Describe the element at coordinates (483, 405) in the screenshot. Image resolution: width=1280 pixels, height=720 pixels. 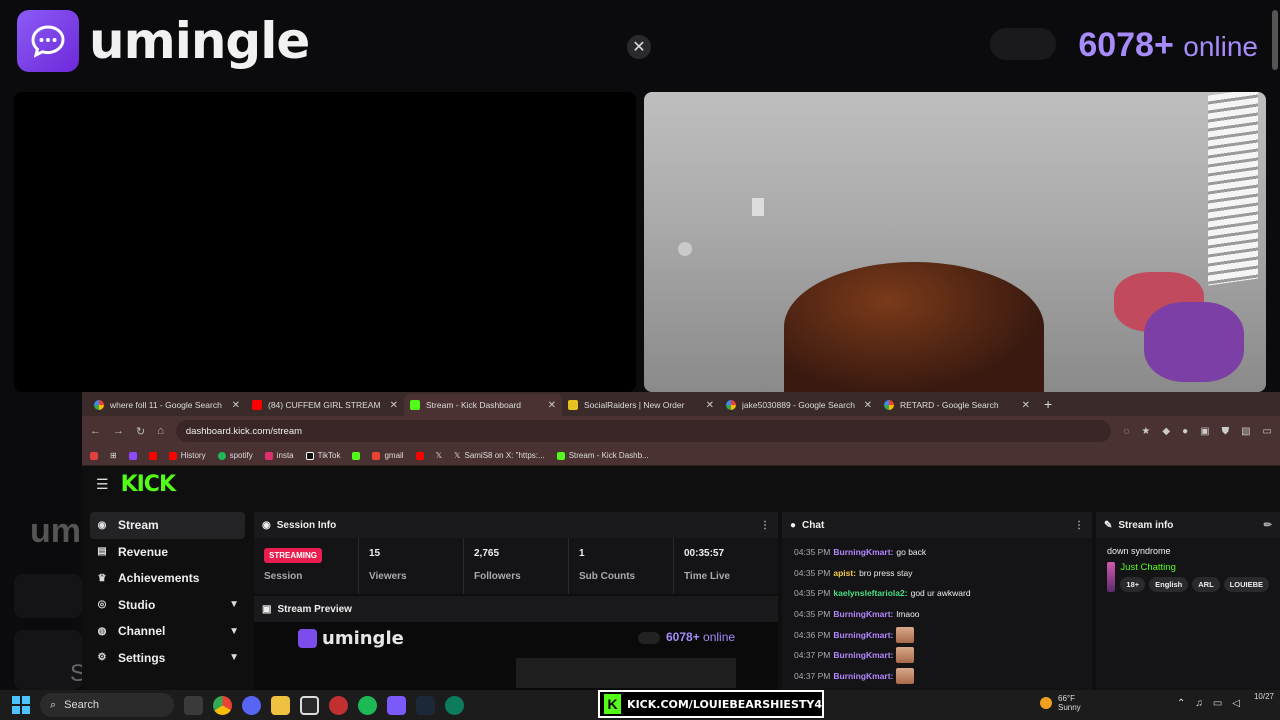
I see `browser-tab-active: Stream - Kick Dashboard ✕` at that location.